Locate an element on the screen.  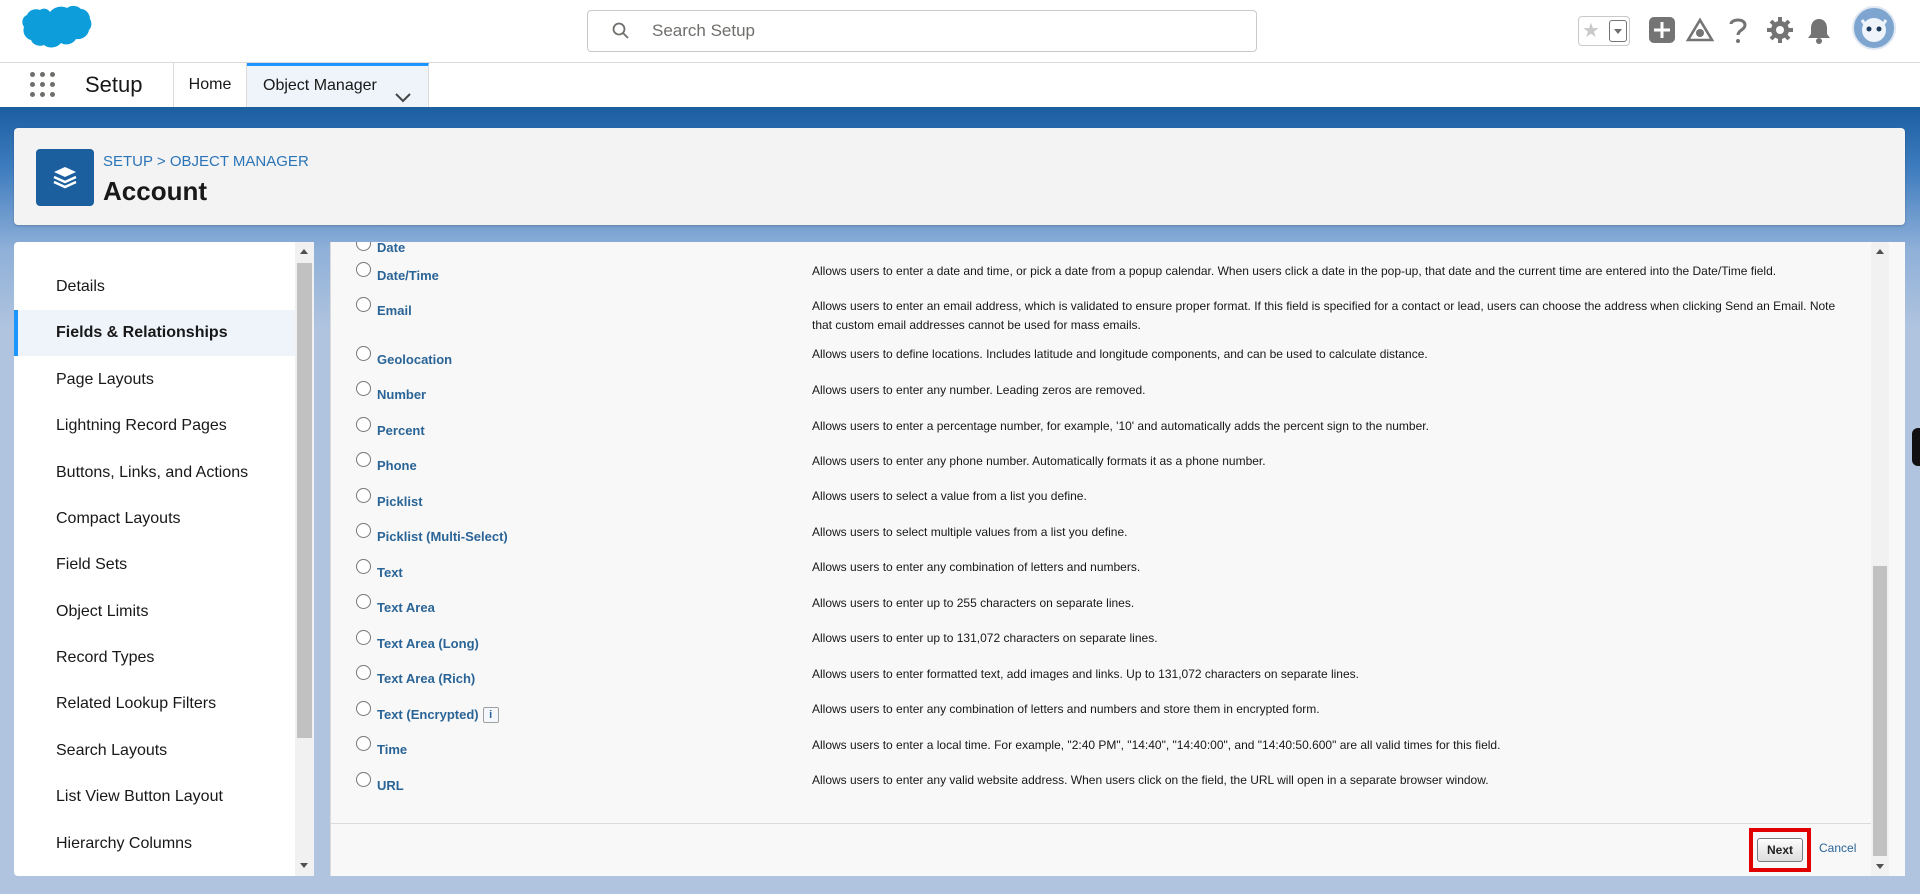
radio-text-encrypted is located at coordinates (363, 708).